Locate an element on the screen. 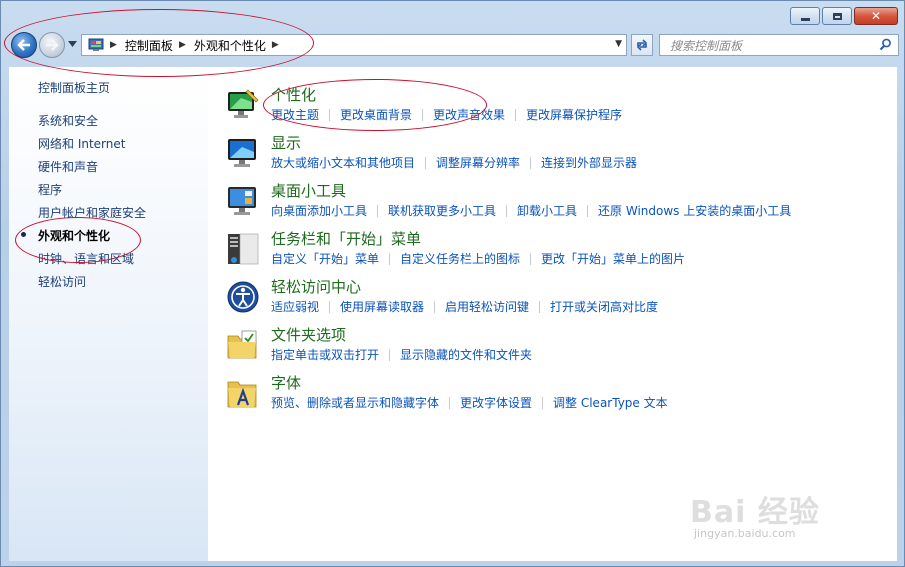  refresh-button is located at coordinates (642, 45).